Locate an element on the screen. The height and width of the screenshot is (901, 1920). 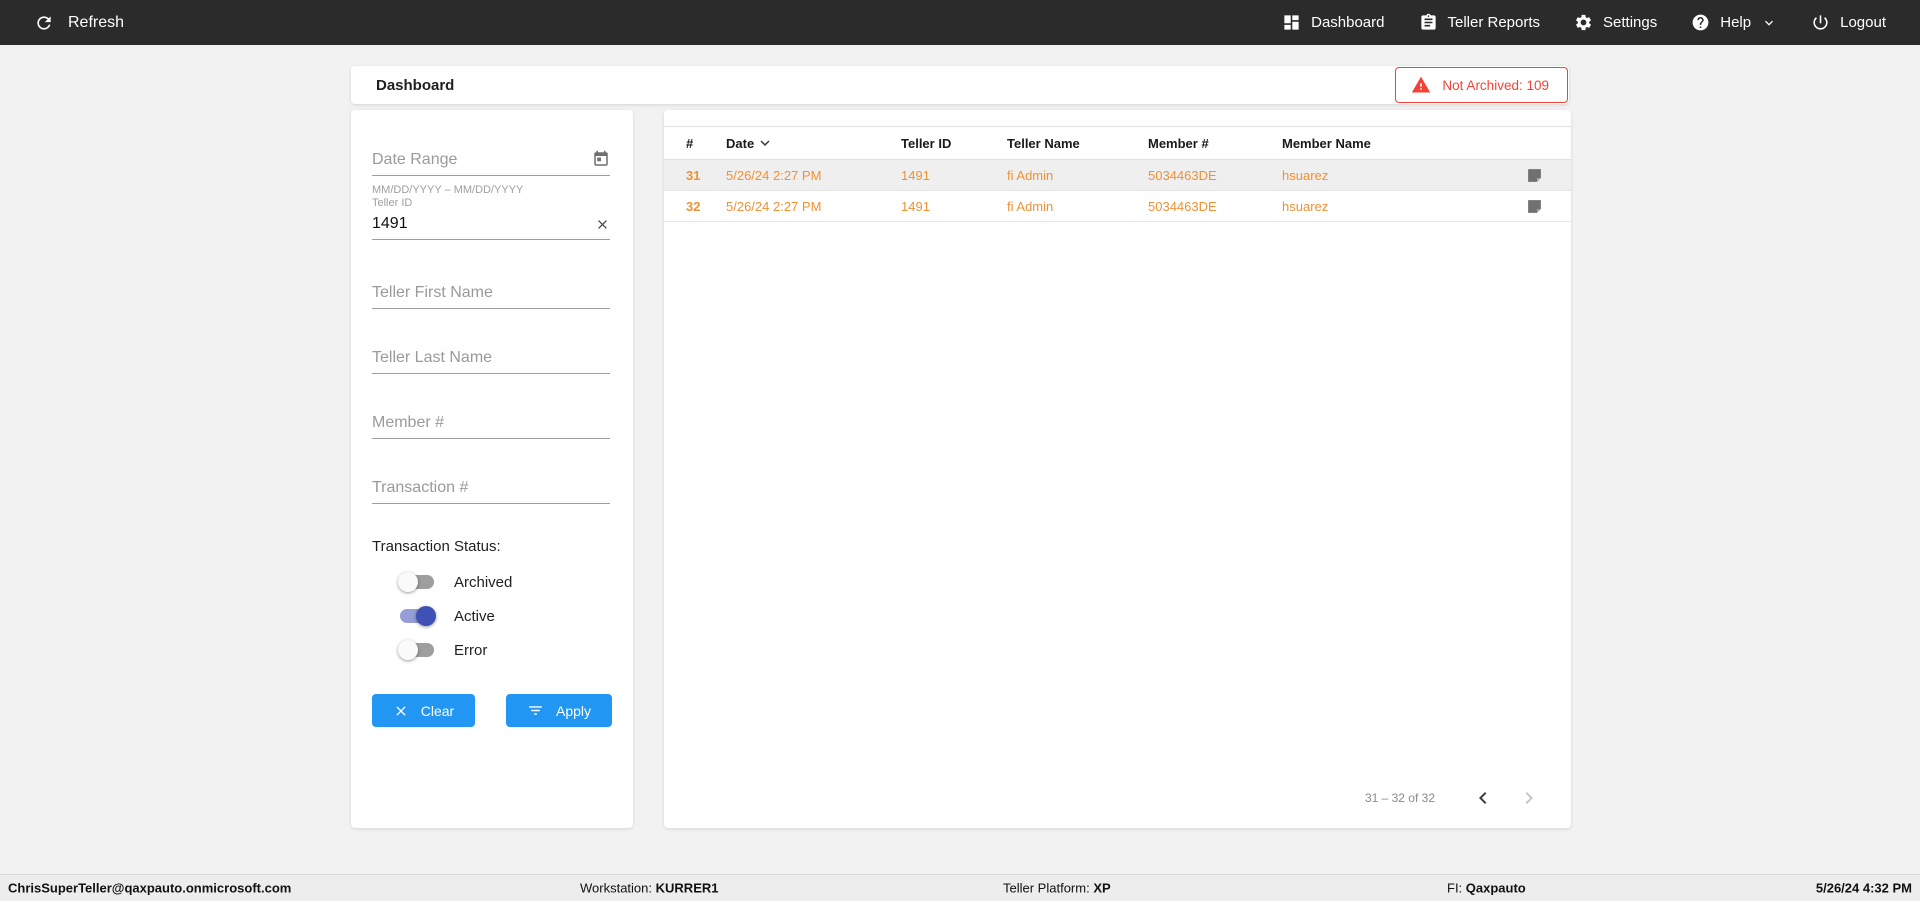
clear-teller-id-icon is located at coordinates (602, 224).